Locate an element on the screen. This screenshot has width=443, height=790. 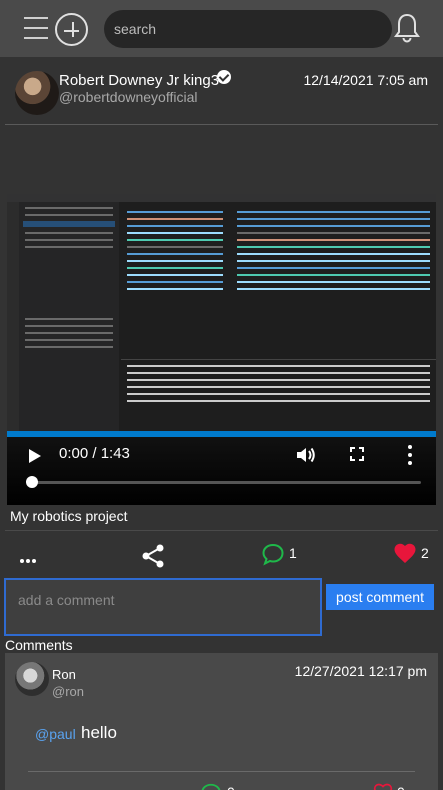
comment-count: 1 is located at coordinates (293, 553).